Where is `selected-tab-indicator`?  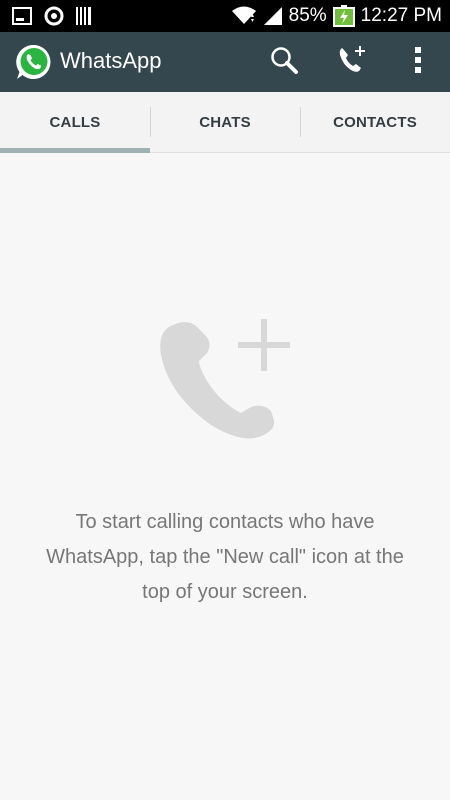
selected-tab-indicator is located at coordinates (75, 150).